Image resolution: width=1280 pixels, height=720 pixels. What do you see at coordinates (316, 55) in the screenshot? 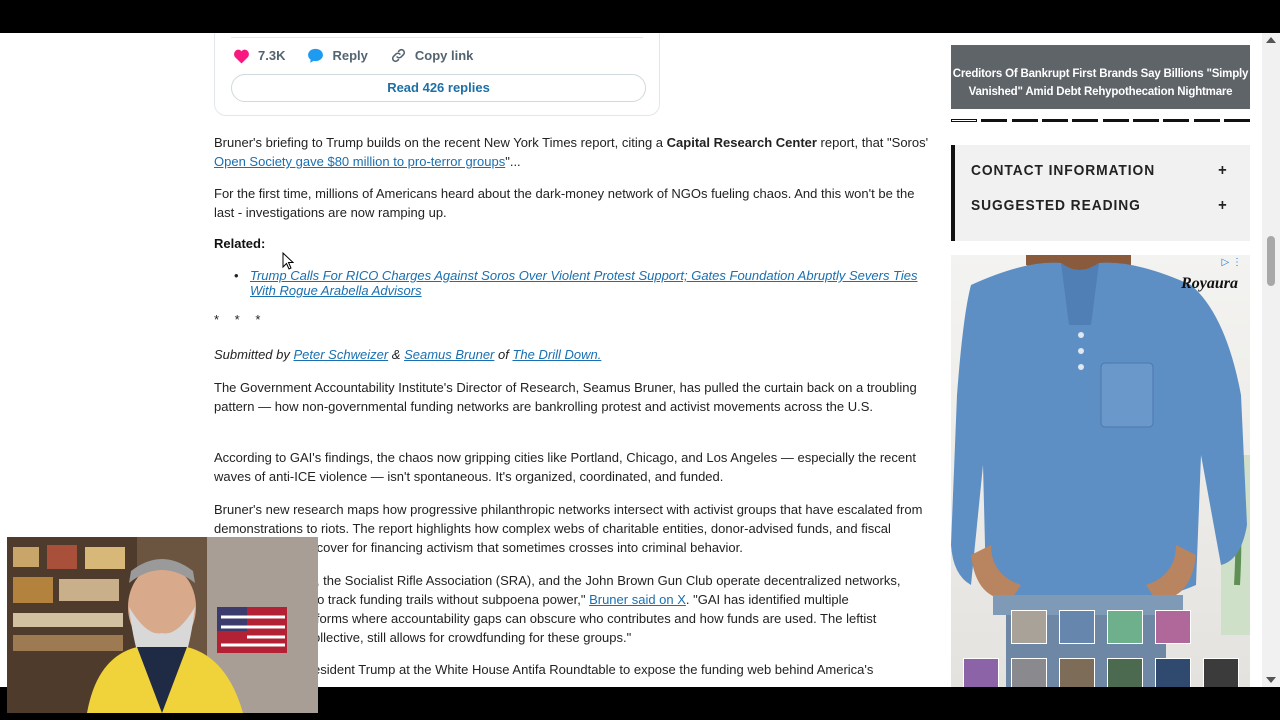
I see `chat-bubble-icon` at bounding box center [316, 55].